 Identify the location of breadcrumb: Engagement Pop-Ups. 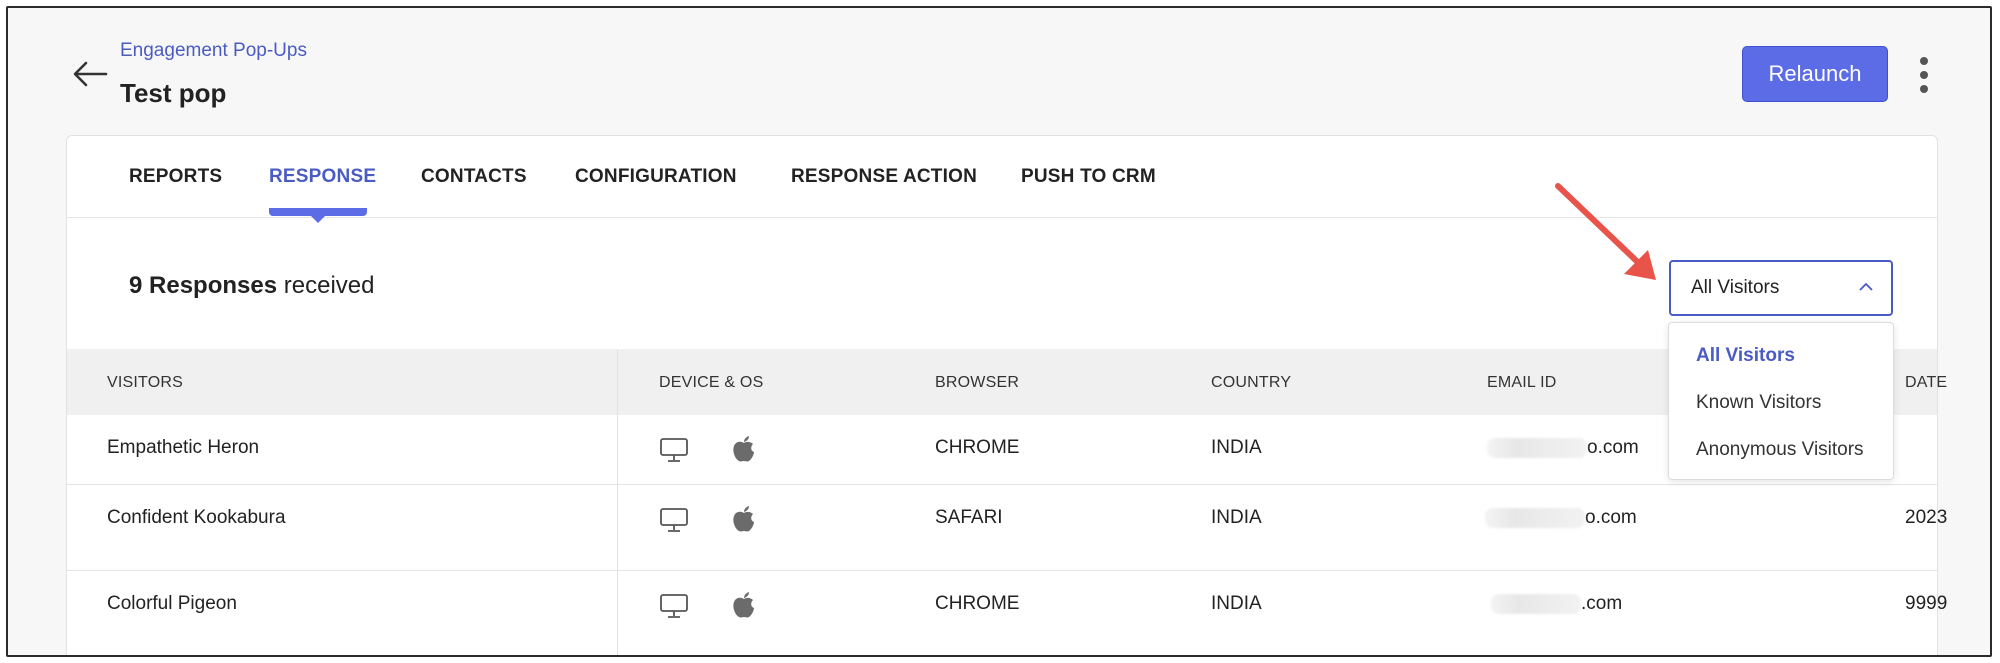
(213, 51).